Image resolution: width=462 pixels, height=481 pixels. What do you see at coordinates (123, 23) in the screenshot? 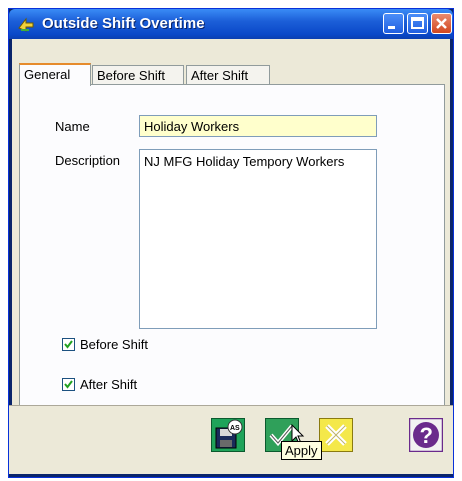
I see `window-title: Outside Shift Overtime` at bounding box center [123, 23].